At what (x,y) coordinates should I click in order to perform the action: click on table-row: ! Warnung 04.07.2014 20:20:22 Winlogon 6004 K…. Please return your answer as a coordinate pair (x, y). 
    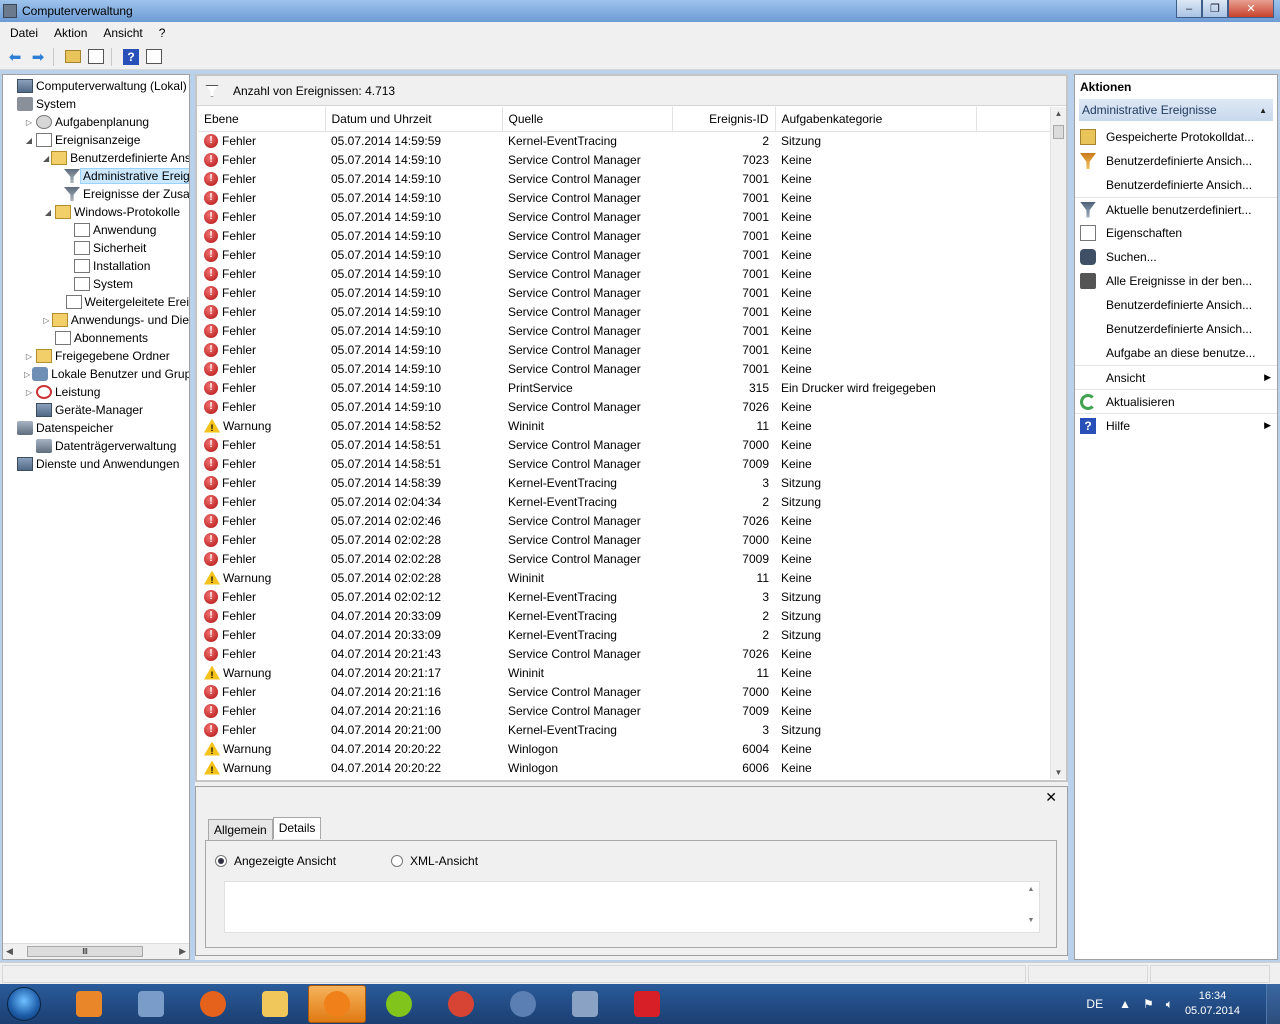
    Looking at the image, I should click on (624, 748).